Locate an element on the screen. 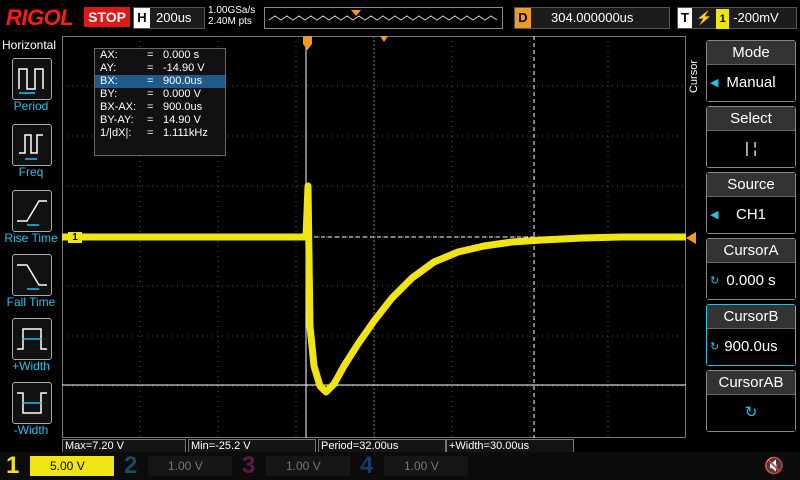 Image resolution: width=800 pixels, height=480 pixels. period-button is located at coordinates (32, 79).